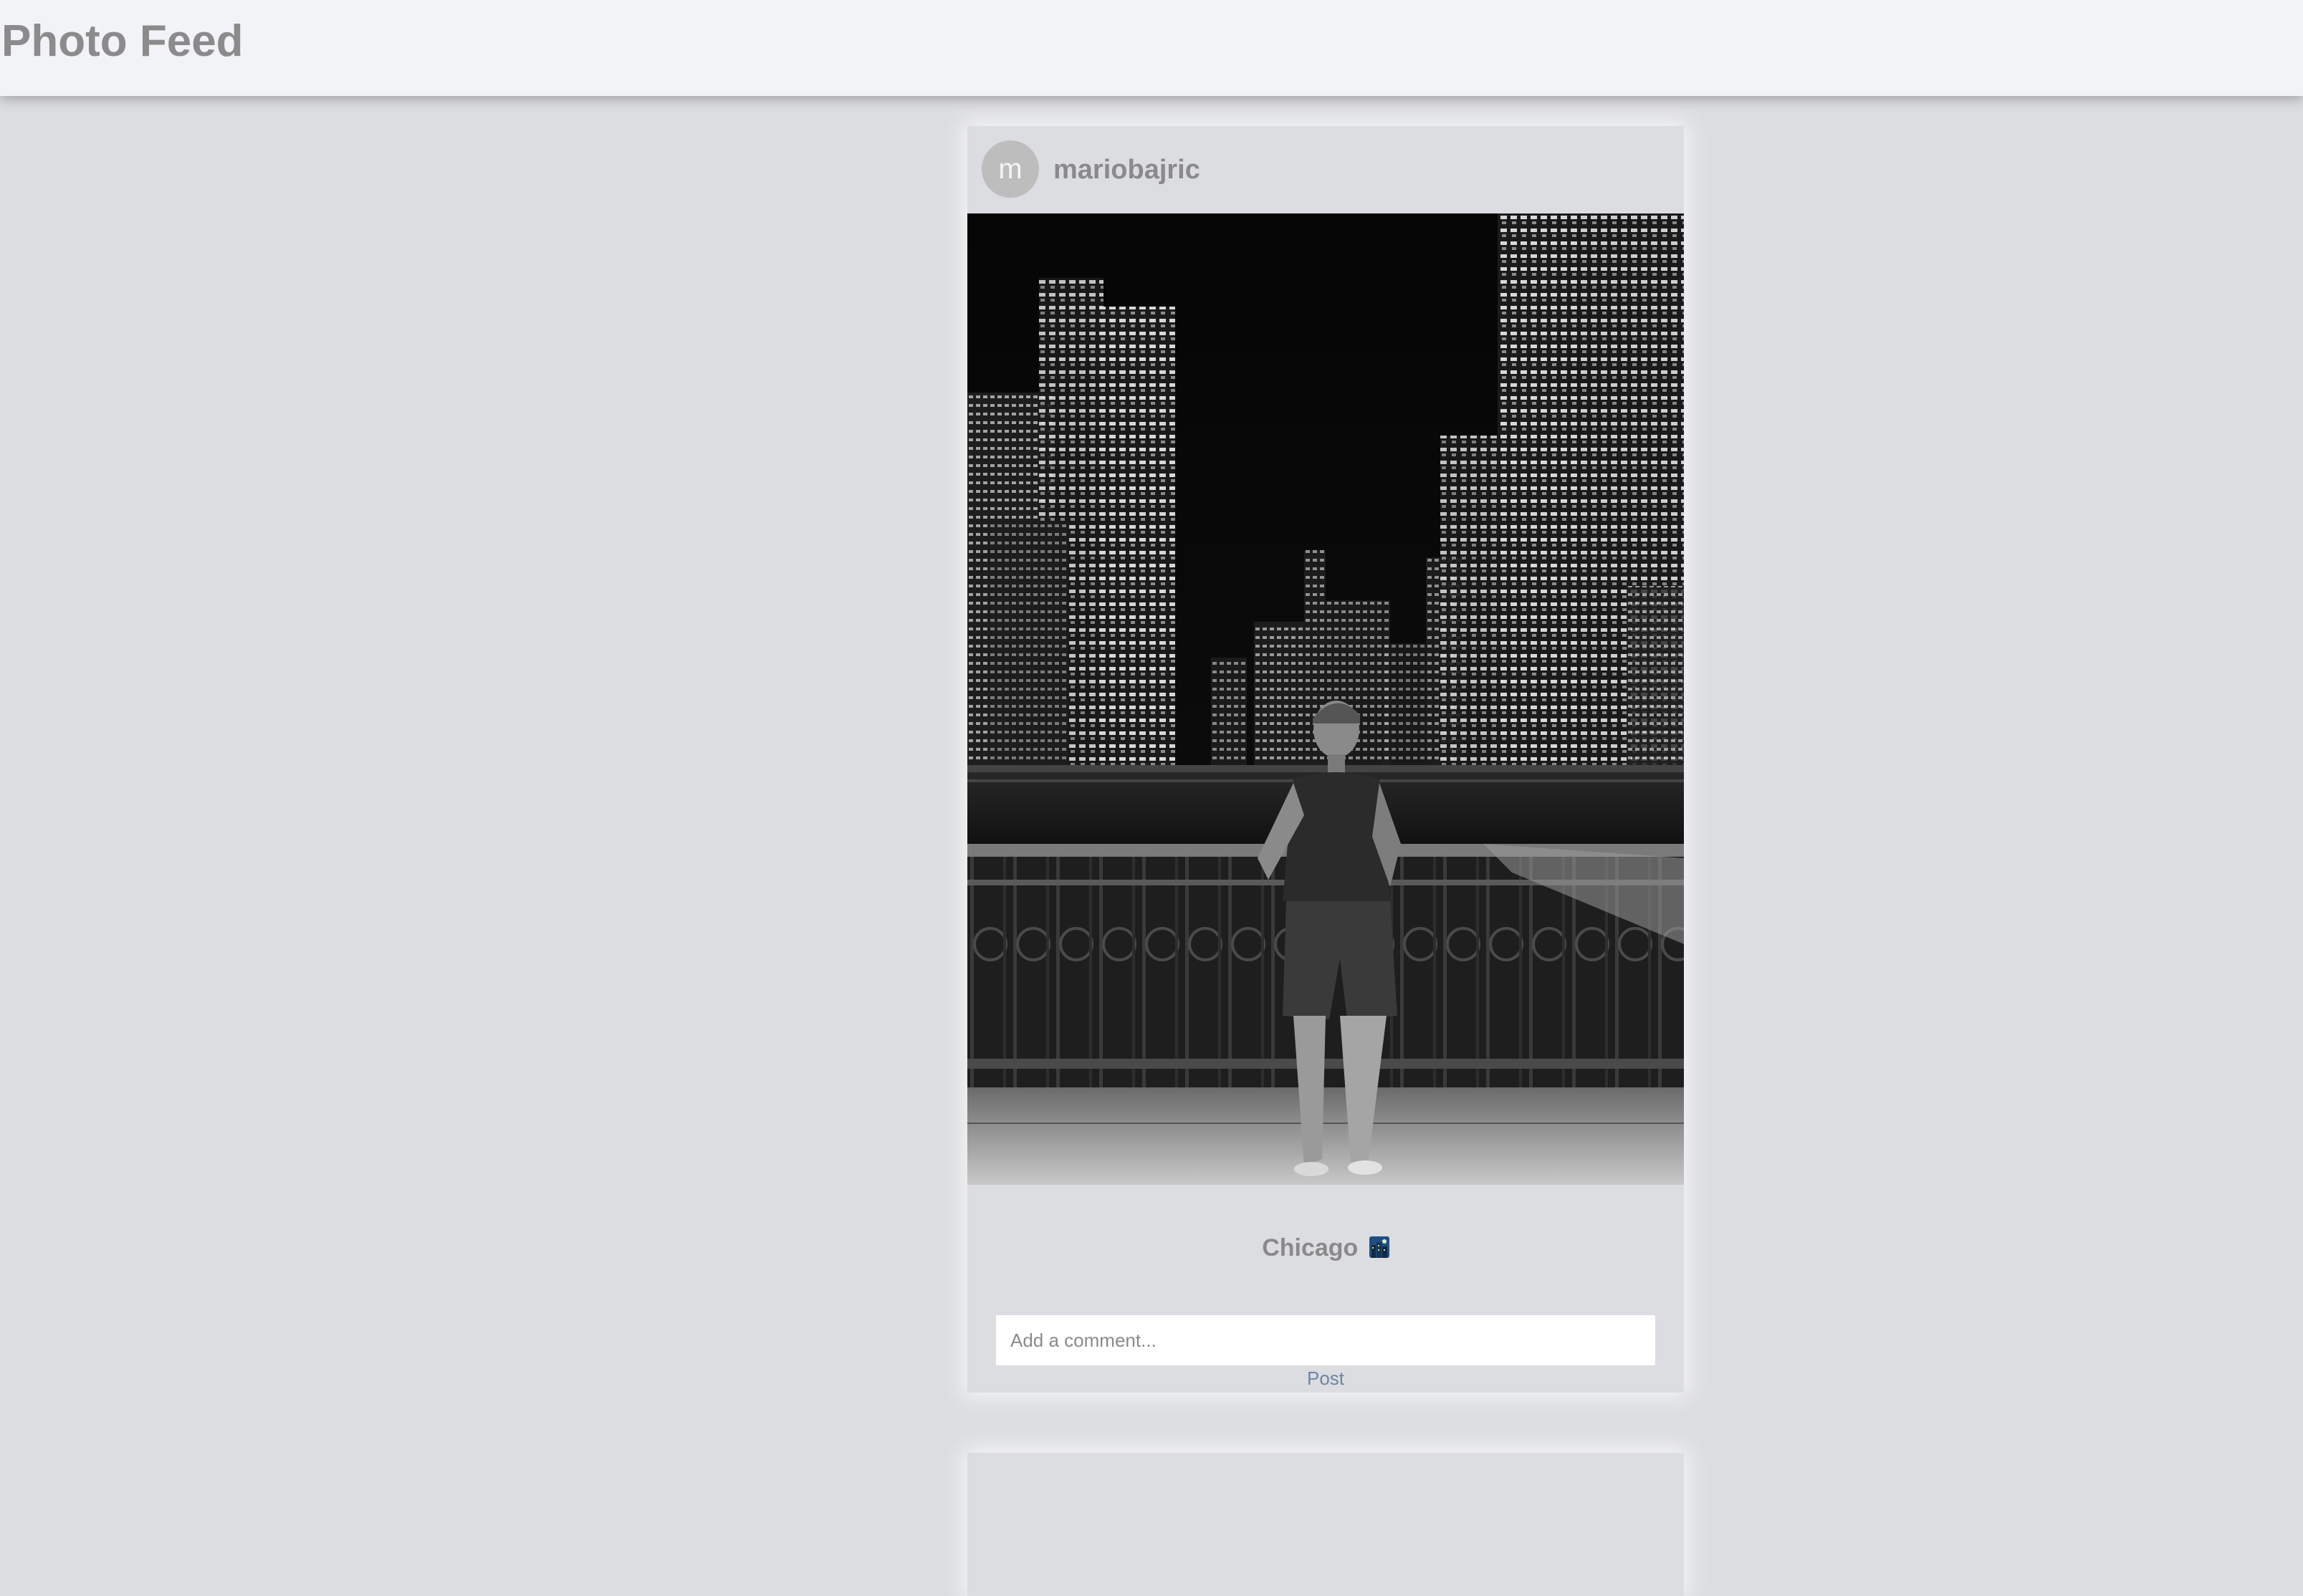 This screenshot has width=2303, height=1596. What do you see at coordinates (1325, 169) in the screenshot?
I see `post-header: m mariobajric` at bounding box center [1325, 169].